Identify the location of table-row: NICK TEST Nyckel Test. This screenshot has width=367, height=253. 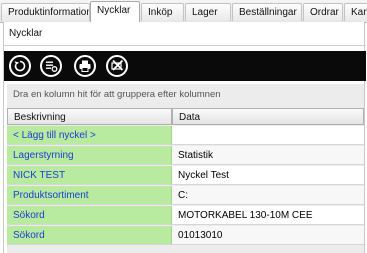
(185, 175).